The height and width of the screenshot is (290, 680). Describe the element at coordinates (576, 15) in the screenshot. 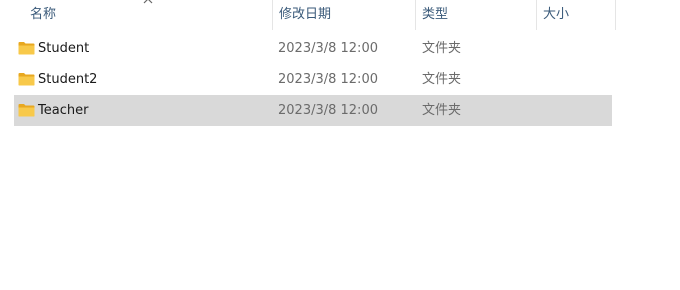

I see `column-header-size: 大小` at that location.